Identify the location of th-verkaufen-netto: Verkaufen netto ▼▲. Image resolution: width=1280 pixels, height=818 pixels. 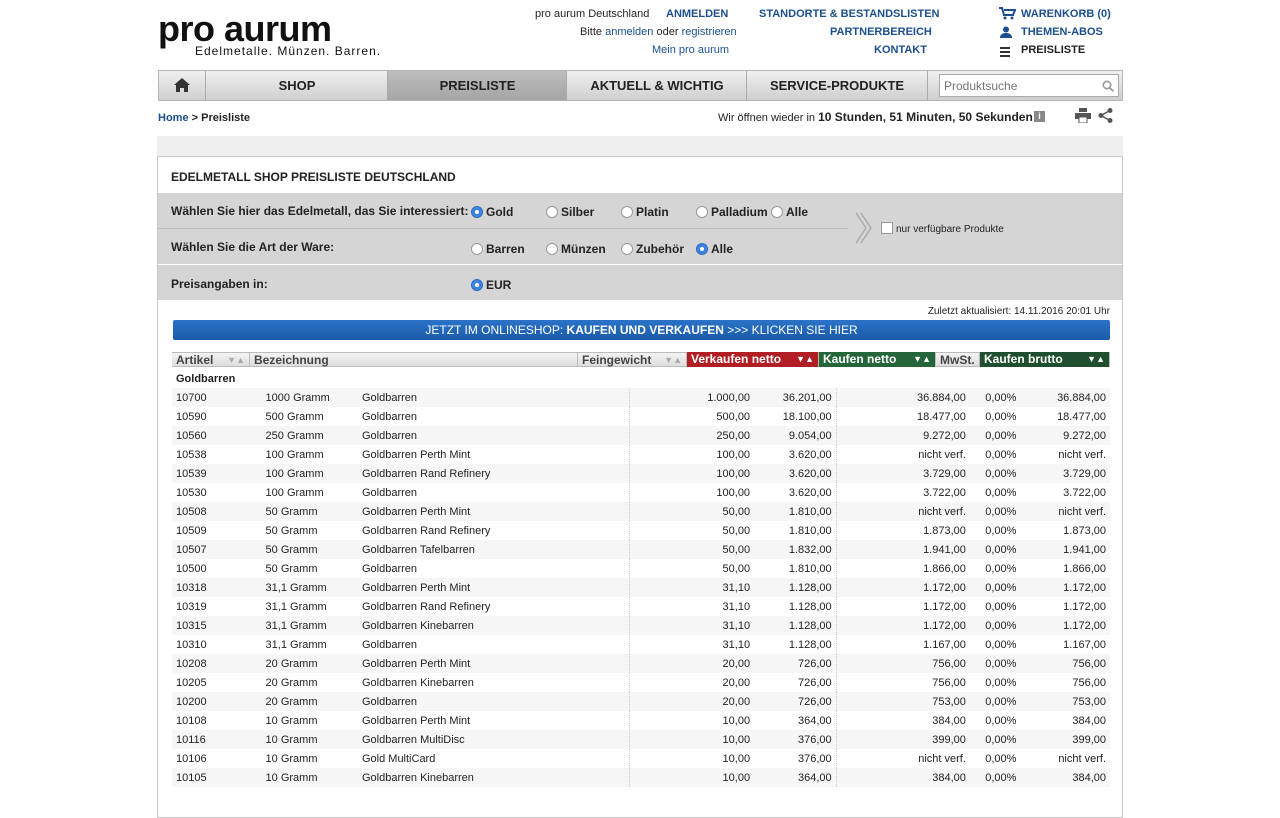
(753, 359).